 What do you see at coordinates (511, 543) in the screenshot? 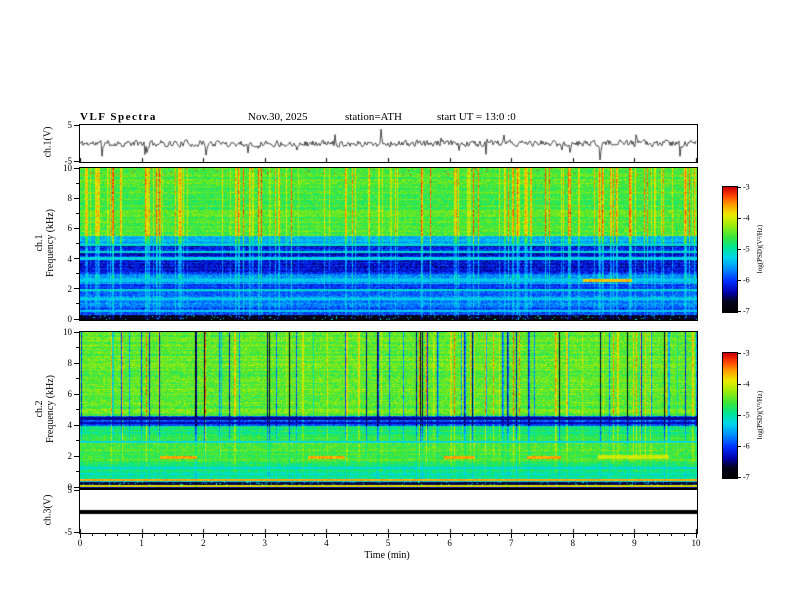
I see `x-tick-label: 7` at bounding box center [511, 543].